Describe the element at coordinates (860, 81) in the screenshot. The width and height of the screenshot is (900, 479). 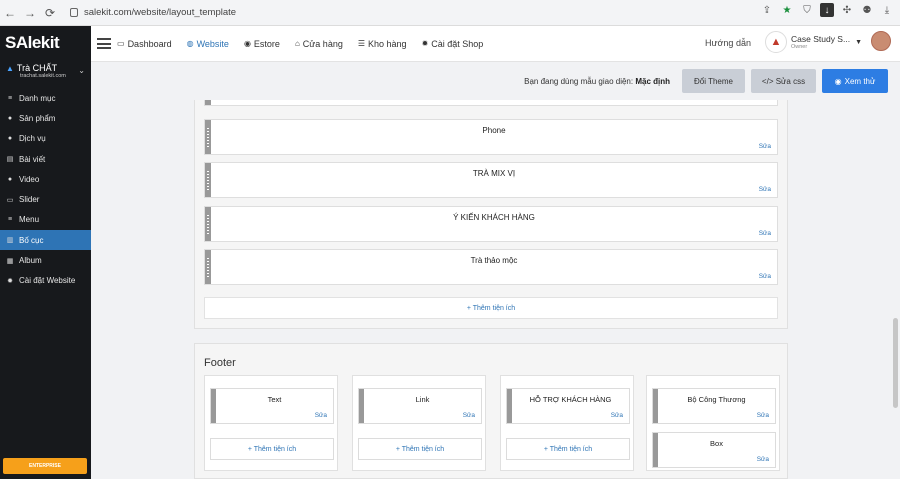
I see `preview-label: Xem thử` at that location.